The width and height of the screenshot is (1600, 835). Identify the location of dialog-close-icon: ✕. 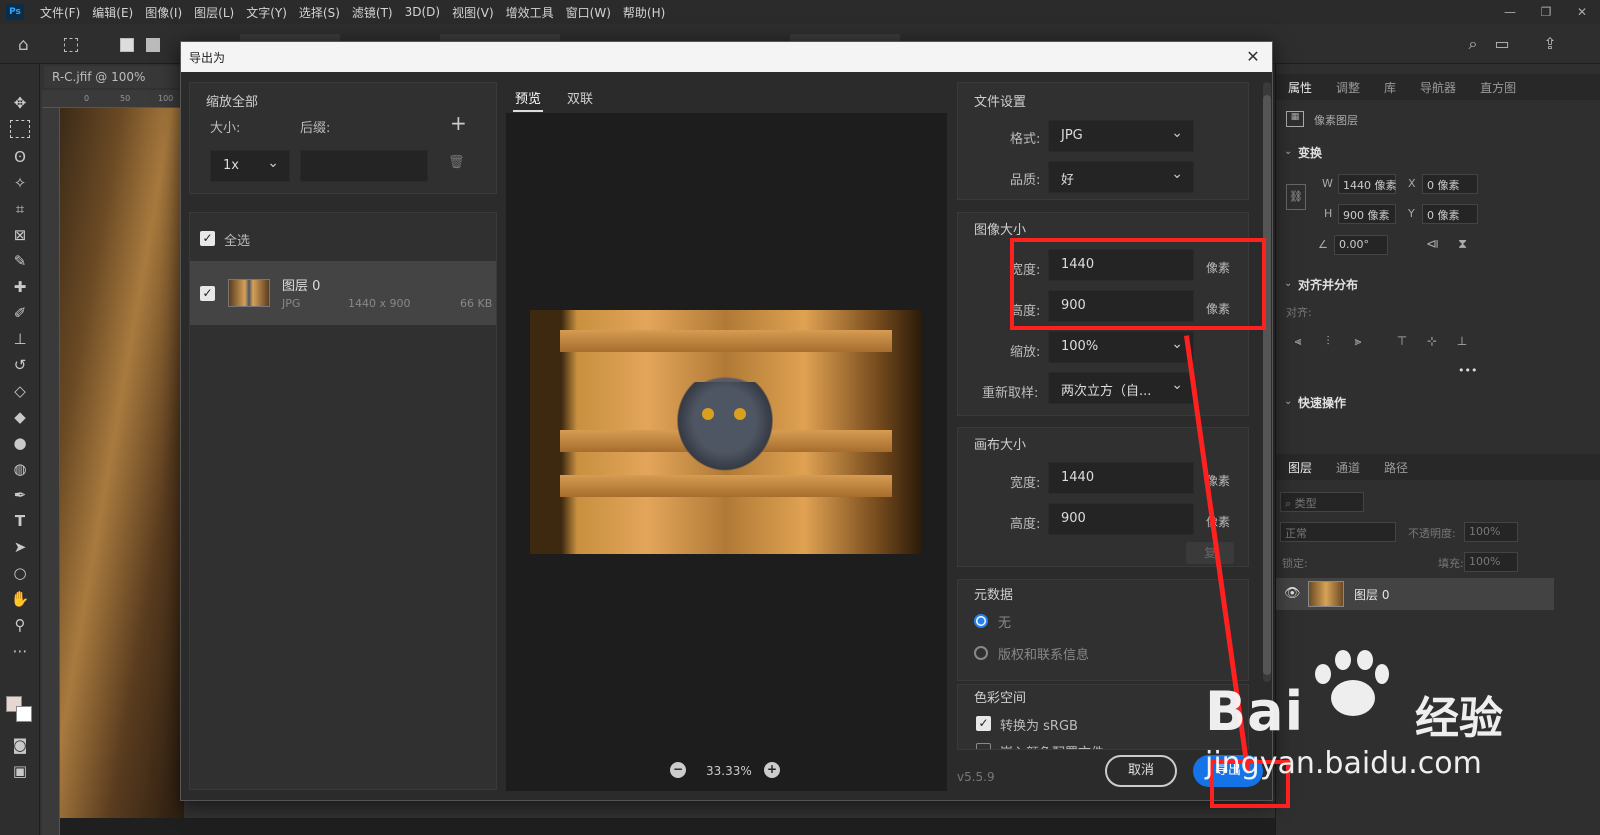
(1253, 57).